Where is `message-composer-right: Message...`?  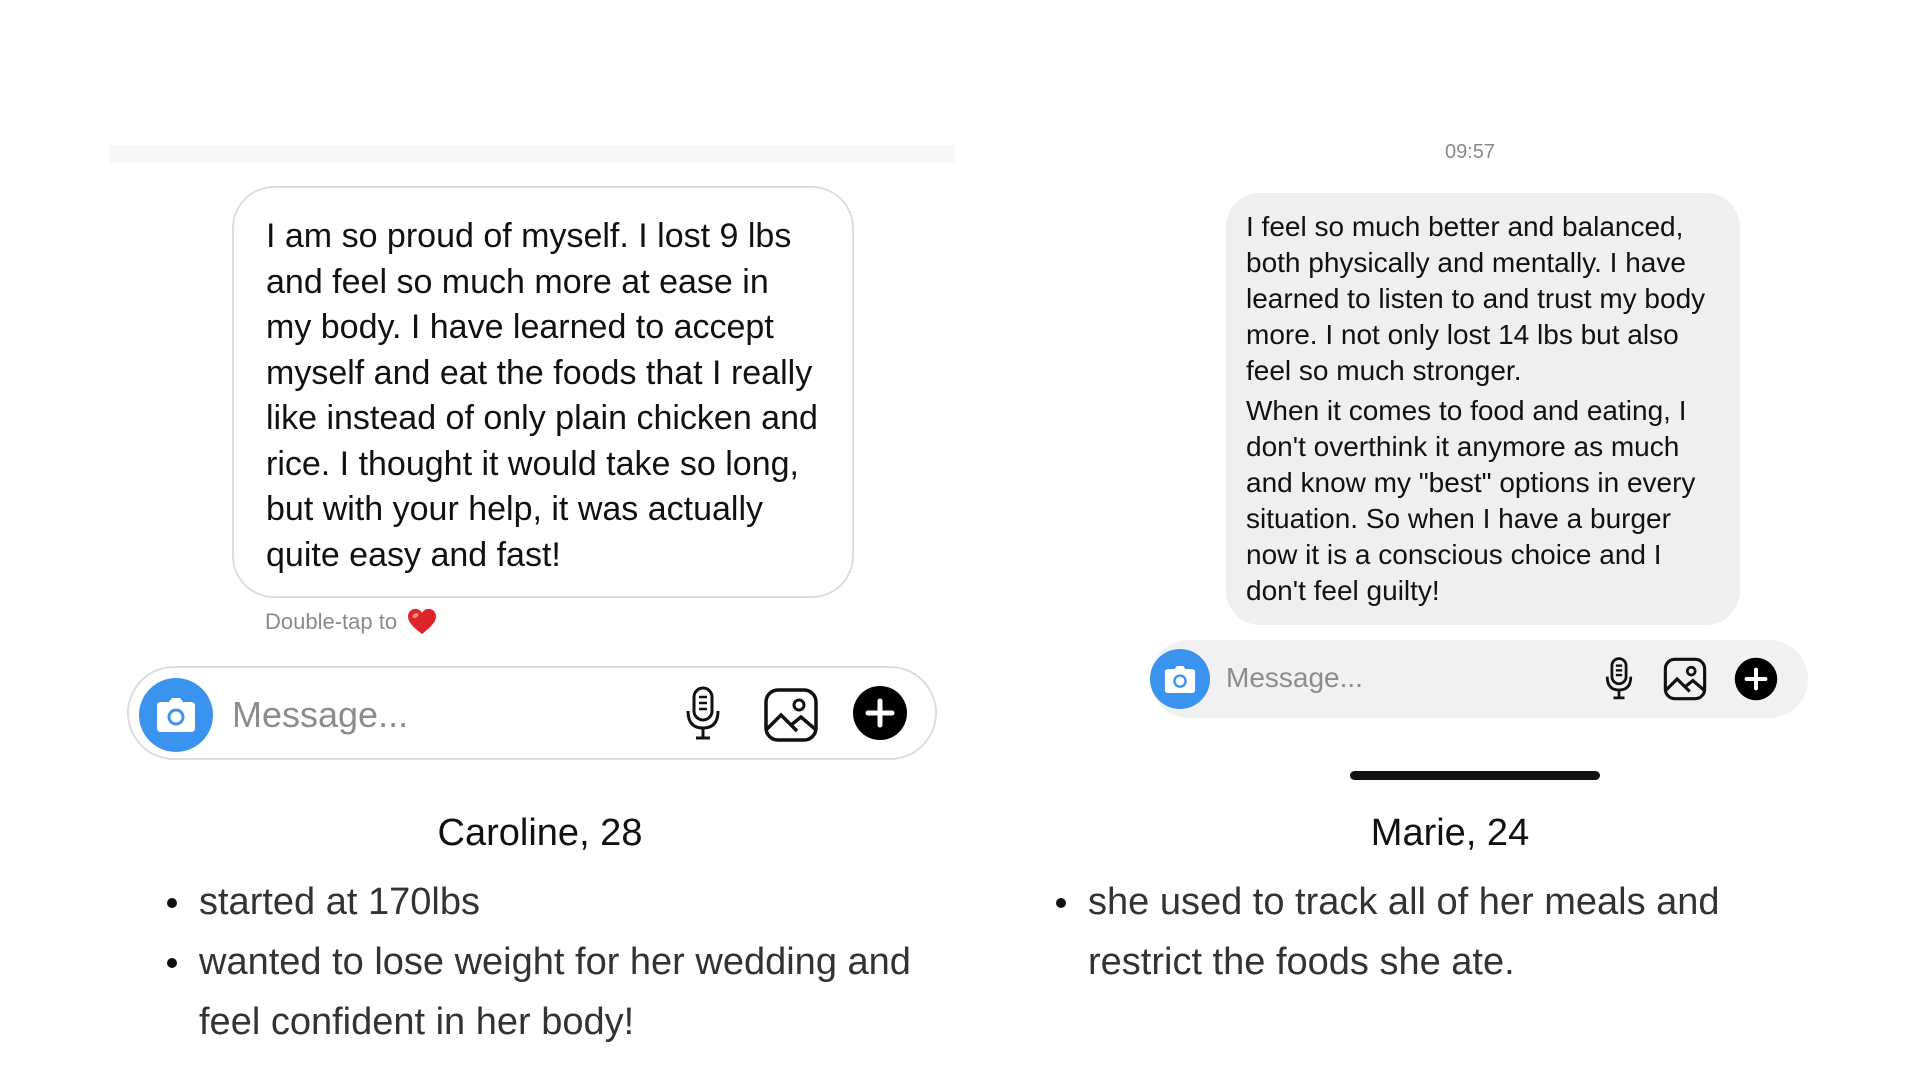 message-composer-right: Message... is located at coordinates (1479, 679).